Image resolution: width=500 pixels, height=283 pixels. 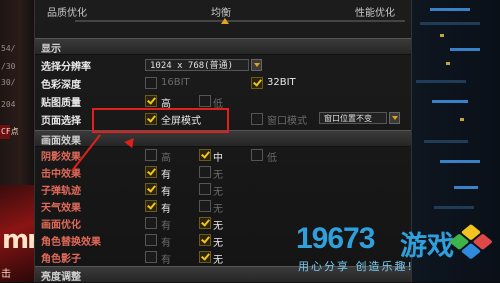 I want to click on section-title: 画面效果, so click(x=61, y=141).